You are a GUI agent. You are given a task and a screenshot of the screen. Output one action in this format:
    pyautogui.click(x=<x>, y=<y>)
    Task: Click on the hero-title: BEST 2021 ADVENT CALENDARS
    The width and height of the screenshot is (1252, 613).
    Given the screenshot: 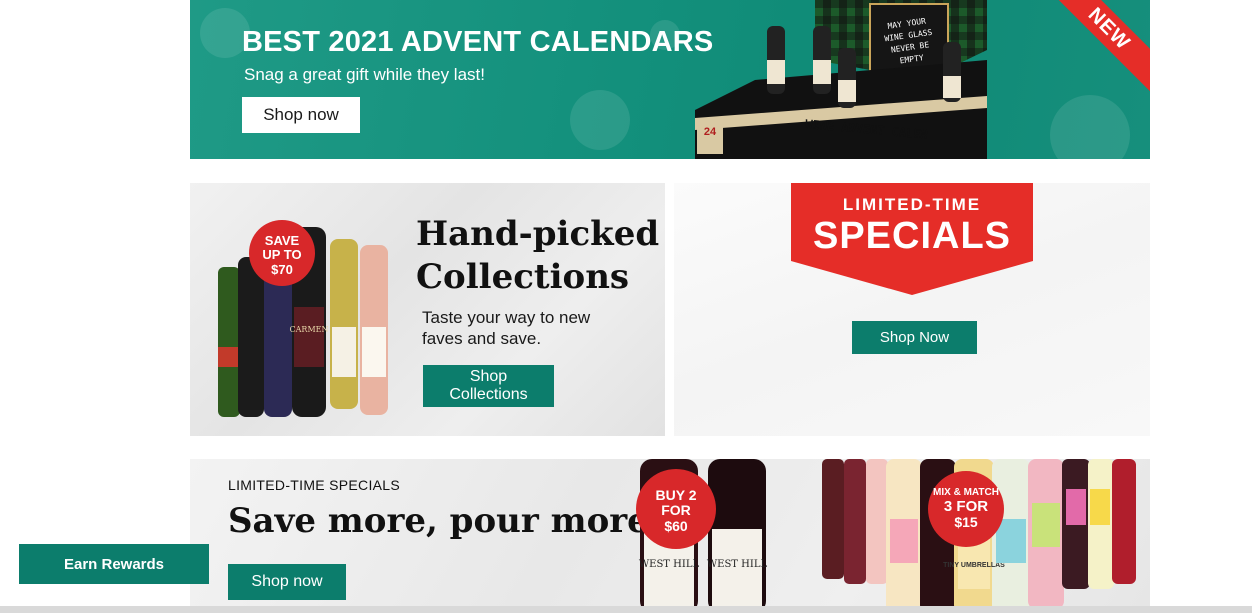 What is the action you would take?
    pyautogui.click(x=478, y=42)
    